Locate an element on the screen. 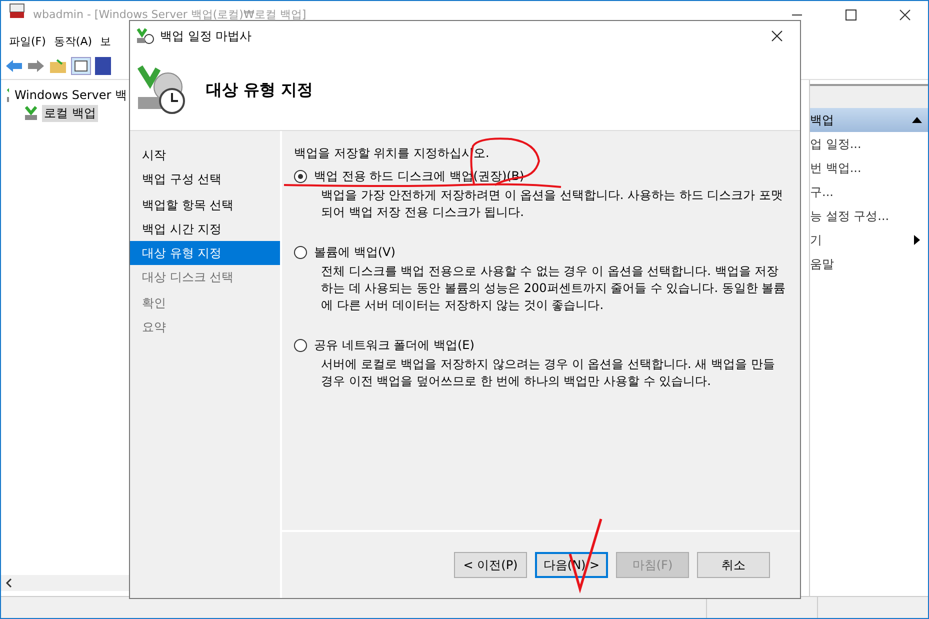  option-label: 볼륨에 백업(V) is located at coordinates (355, 252).